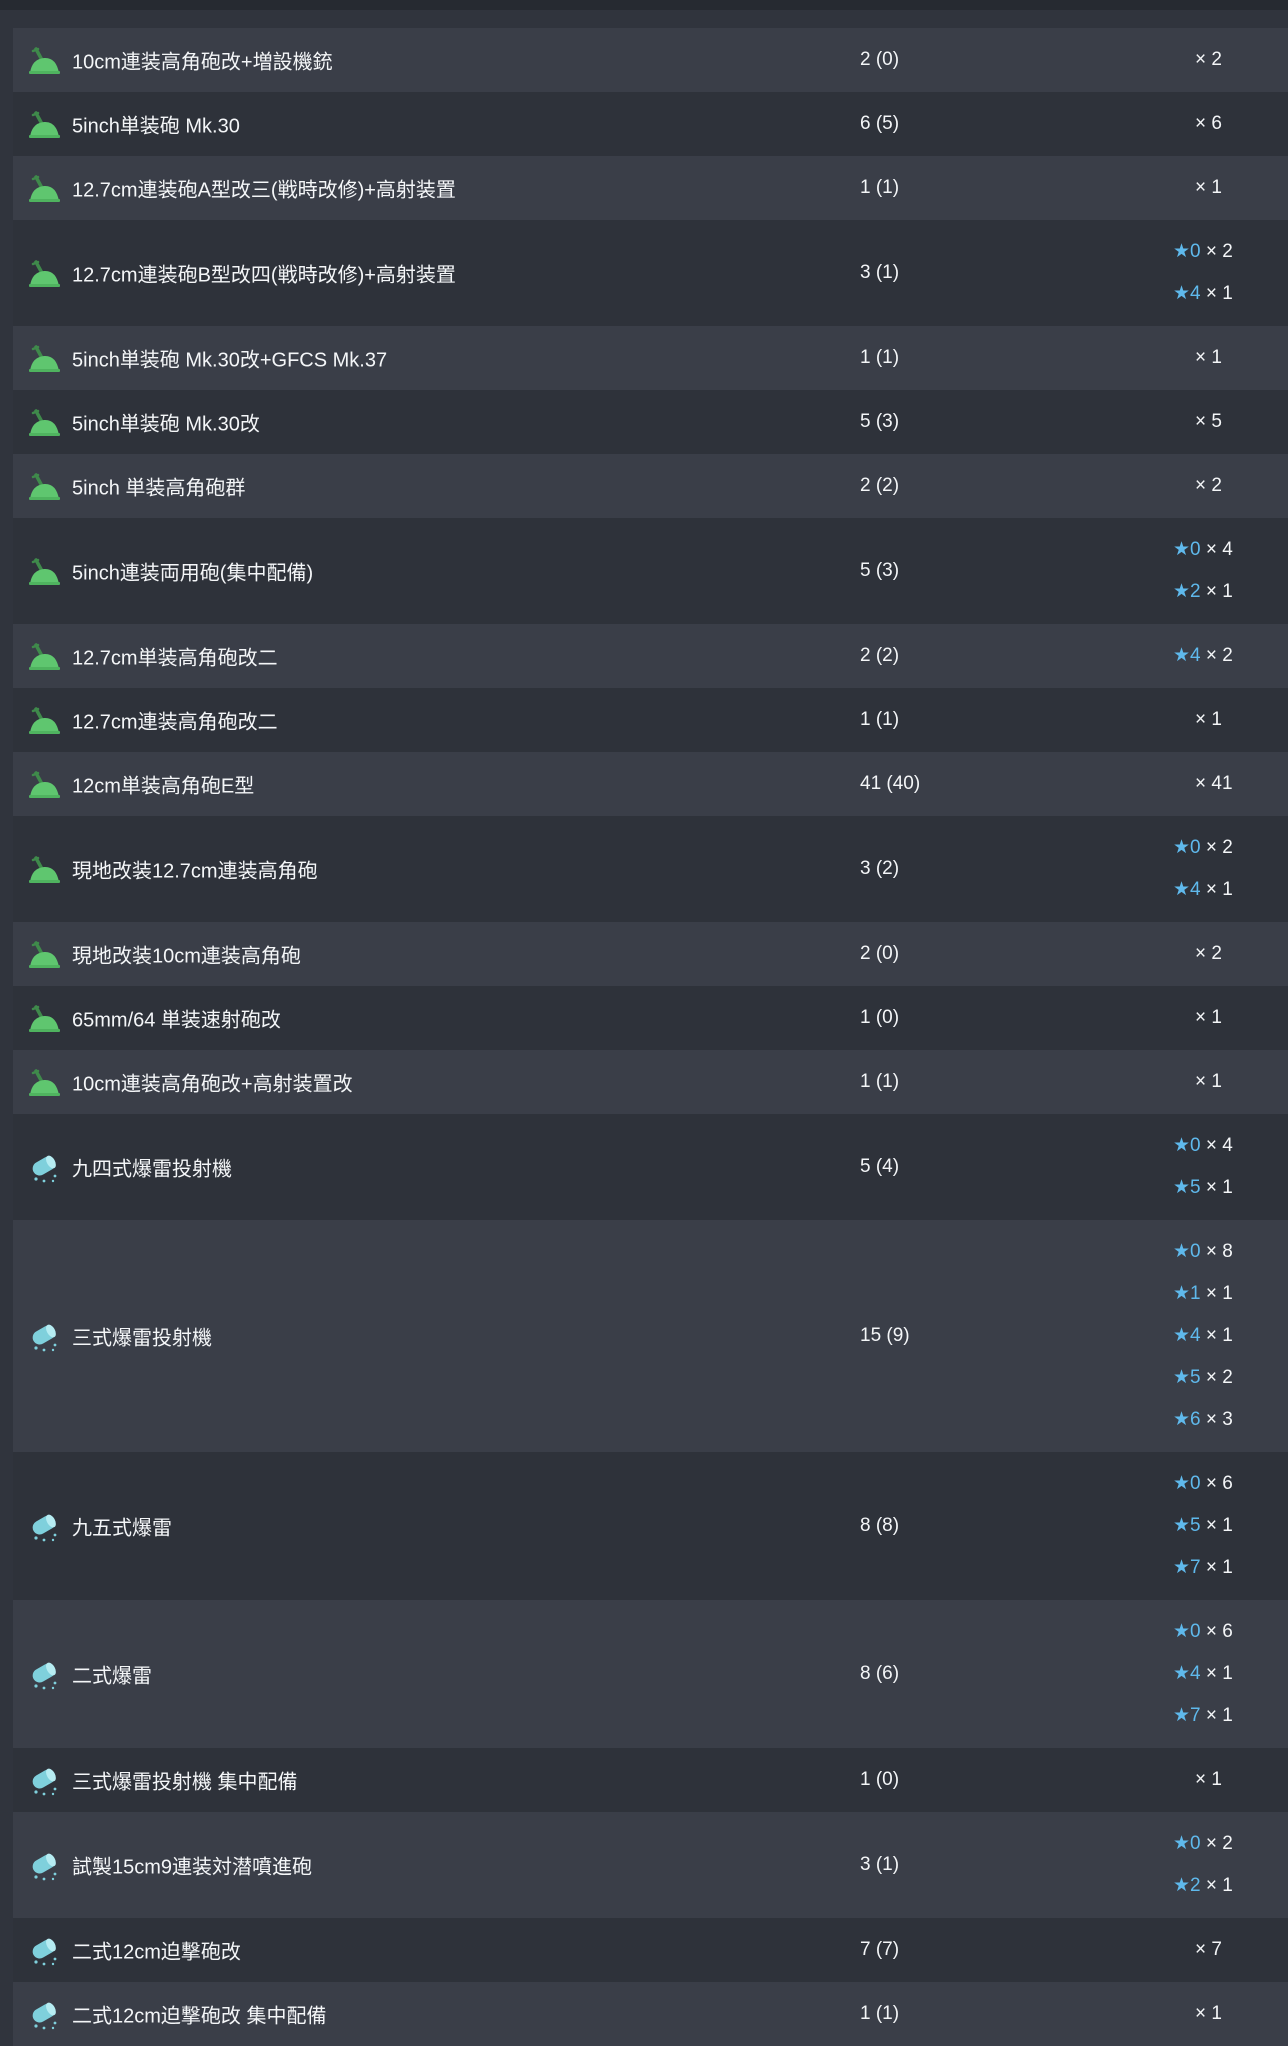 This screenshot has height=2046, width=1288. What do you see at coordinates (186, 956) in the screenshot?
I see `item-name: 現地改装10cm連装高角砲` at bounding box center [186, 956].